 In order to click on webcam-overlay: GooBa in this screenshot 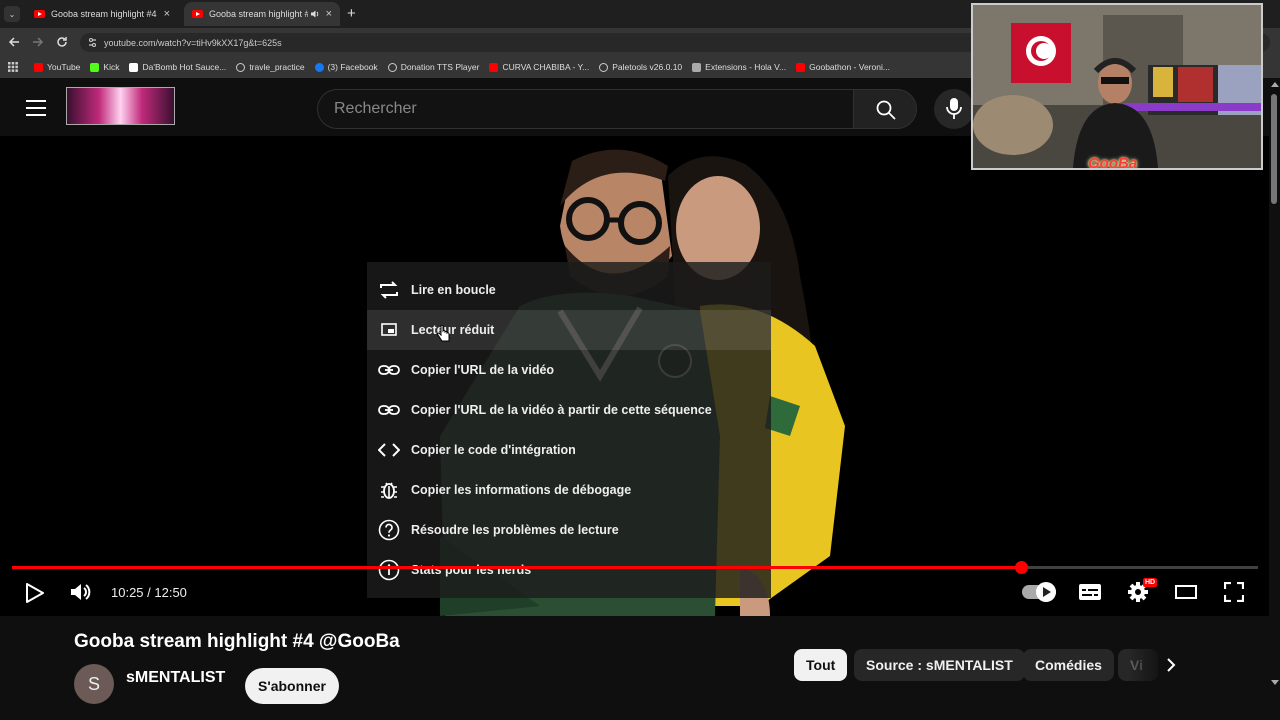, I will do `click(1117, 86)`.